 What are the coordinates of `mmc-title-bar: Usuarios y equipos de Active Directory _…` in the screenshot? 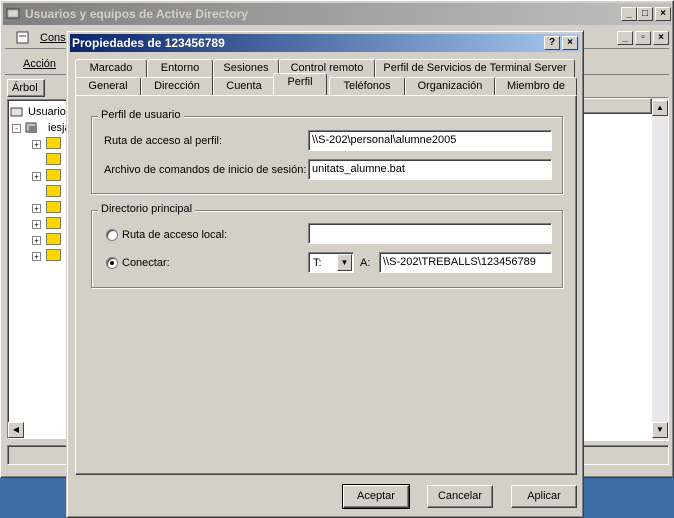 It's located at (337, 14).